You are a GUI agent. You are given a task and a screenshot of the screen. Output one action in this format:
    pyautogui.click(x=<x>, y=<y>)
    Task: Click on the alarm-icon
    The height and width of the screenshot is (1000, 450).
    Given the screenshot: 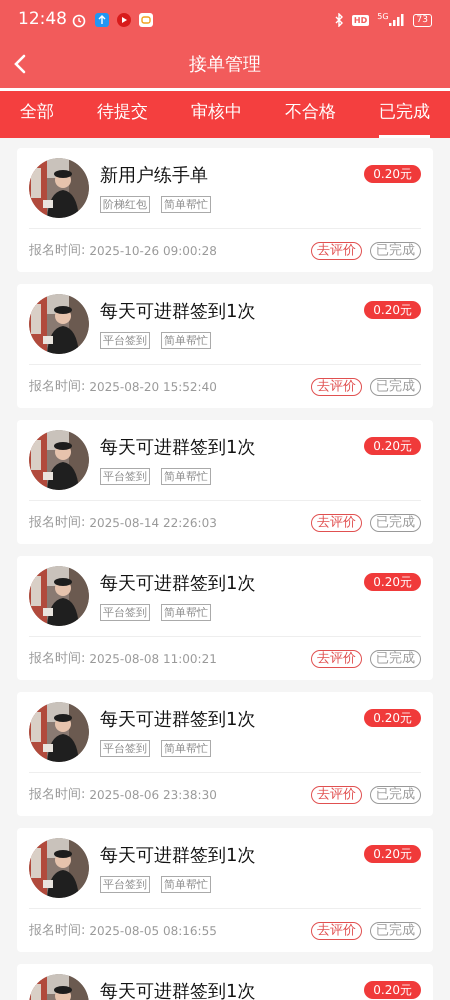 What is the action you would take?
    pyautogui.click(x=79, y=20)
    